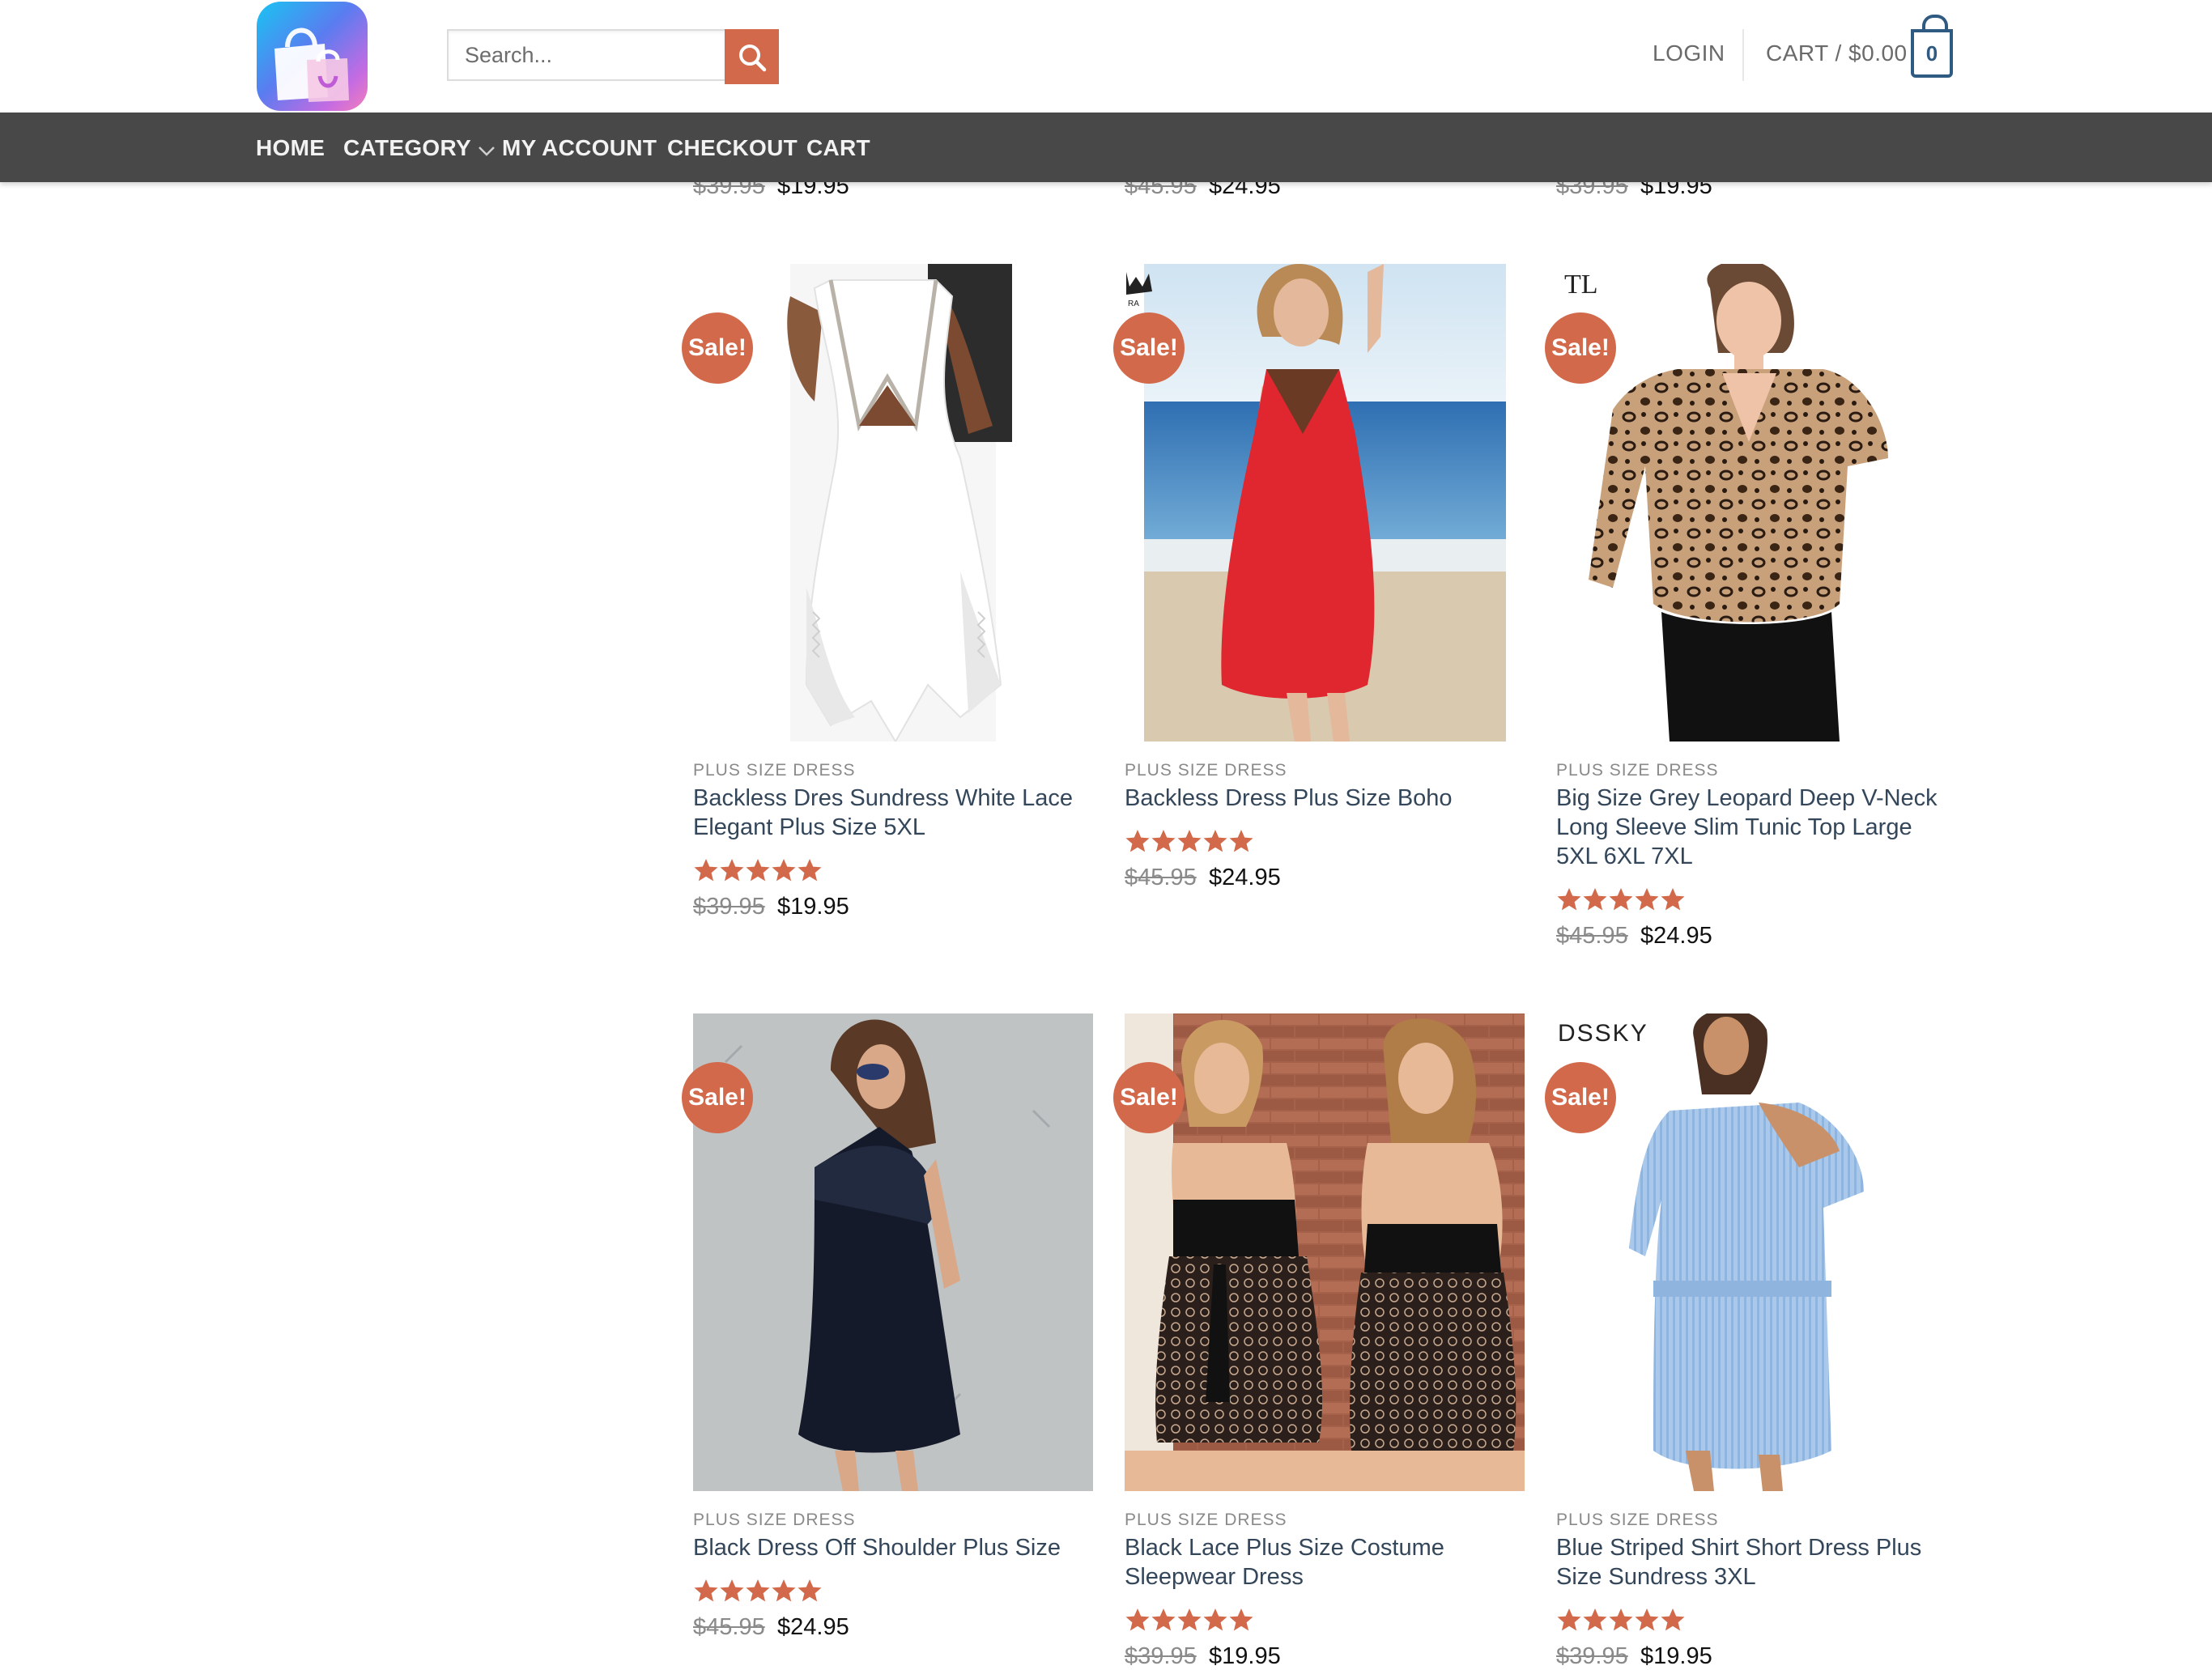 The image size is (2212, 1670). What do you see at coordinates (312, 56) in the screenshot?
I see `shopping-bag-logo` at bounding box center [312, 56].